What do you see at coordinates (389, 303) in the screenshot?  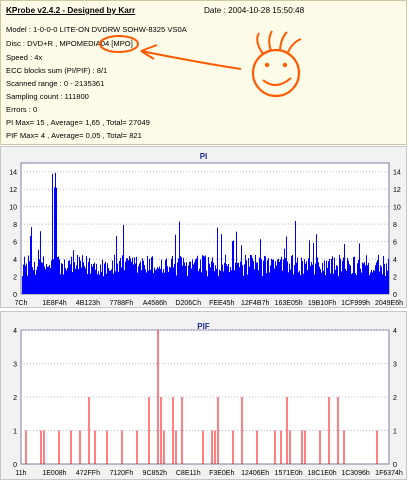 I see `x-tick-label: 2049E6h` at bounding box center [389, 303].